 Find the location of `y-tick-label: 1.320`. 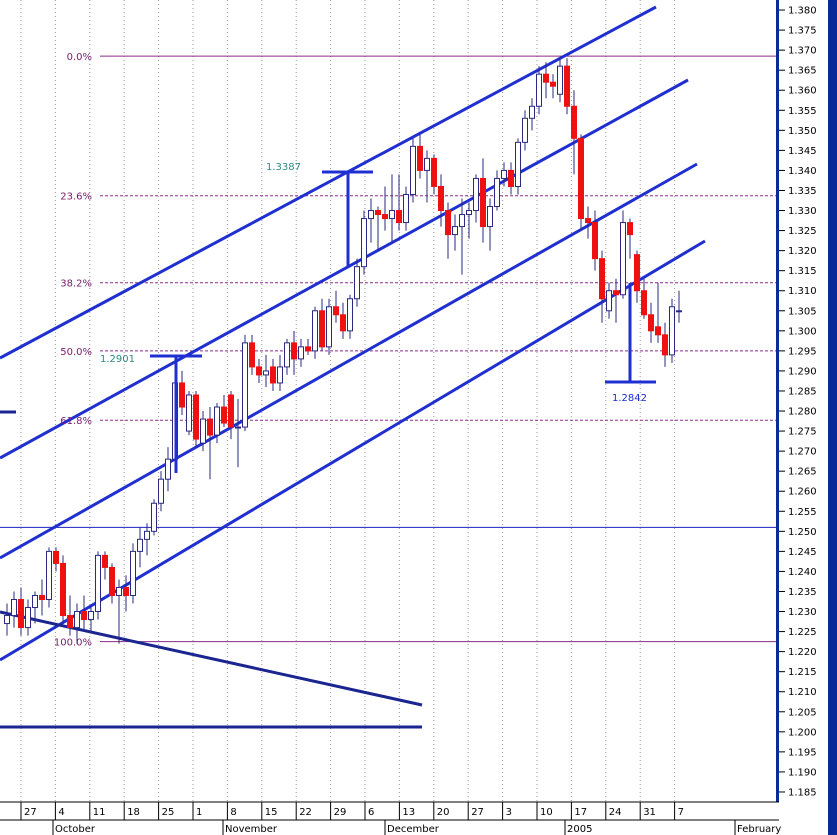

y-tick-label: 1.320 is located at coordinates (802, 251).